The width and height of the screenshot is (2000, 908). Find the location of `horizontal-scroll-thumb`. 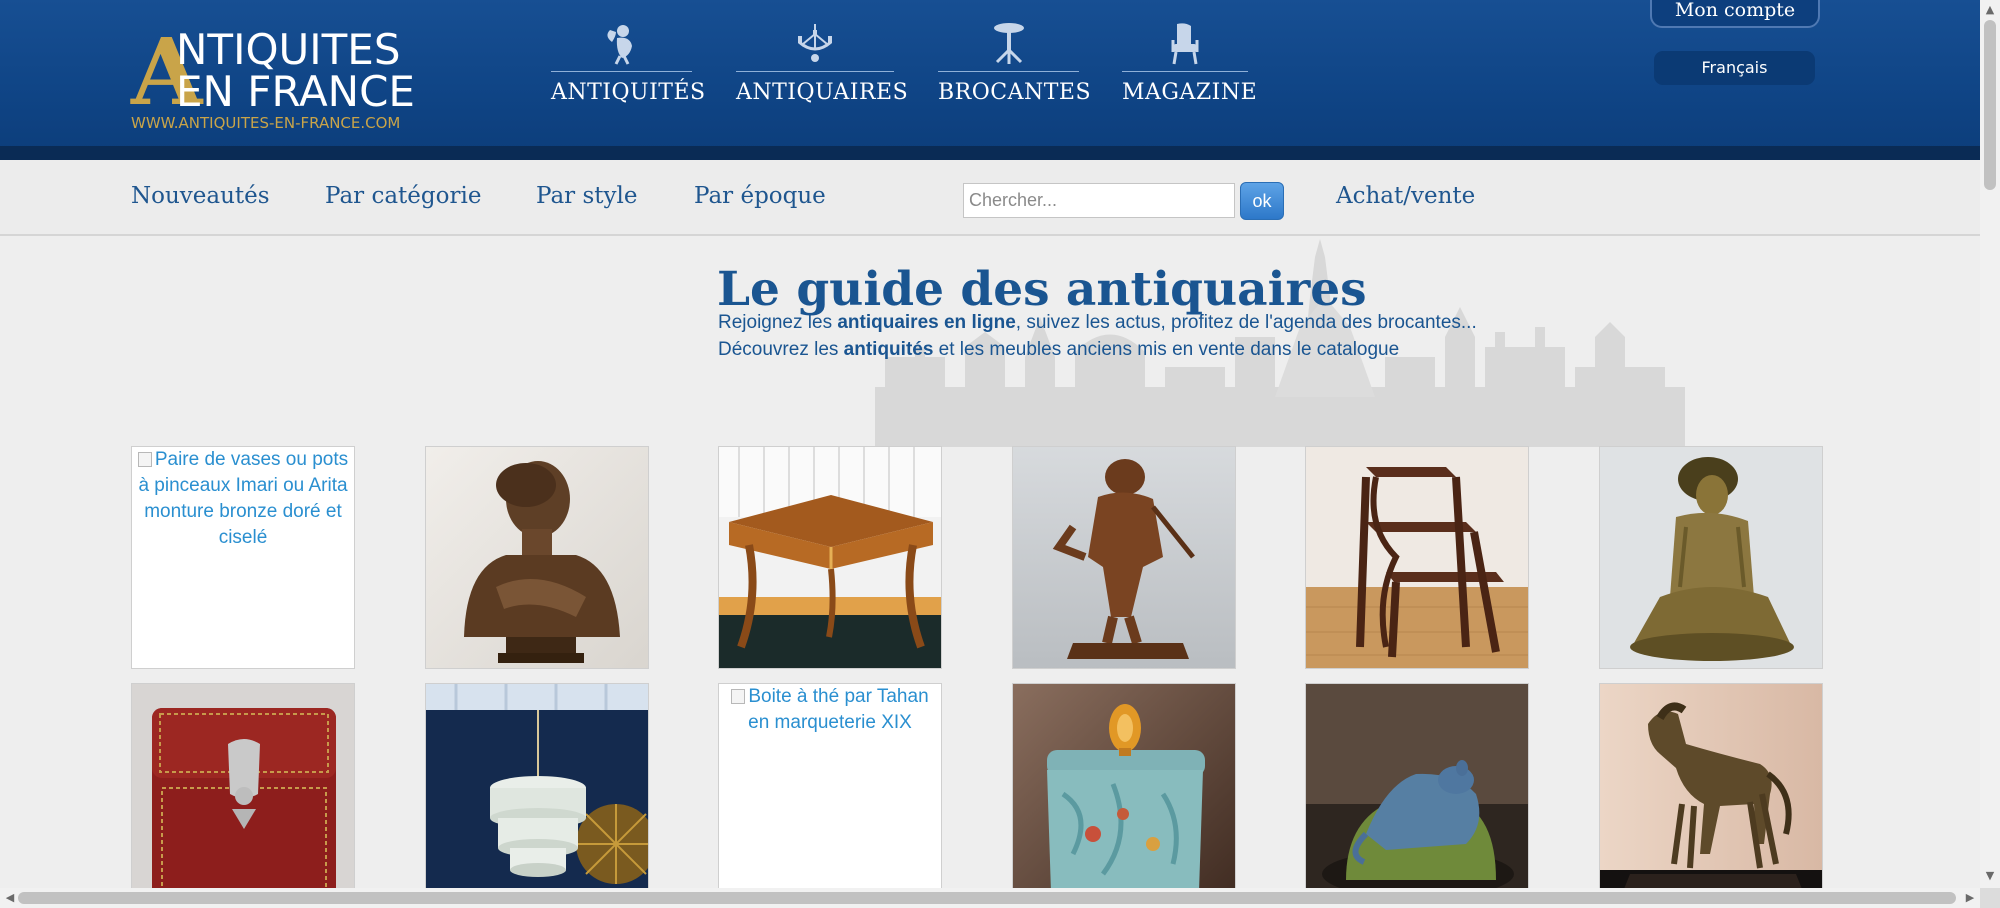

horizontal-scroll-thumb is located at coordinates (987, 898).